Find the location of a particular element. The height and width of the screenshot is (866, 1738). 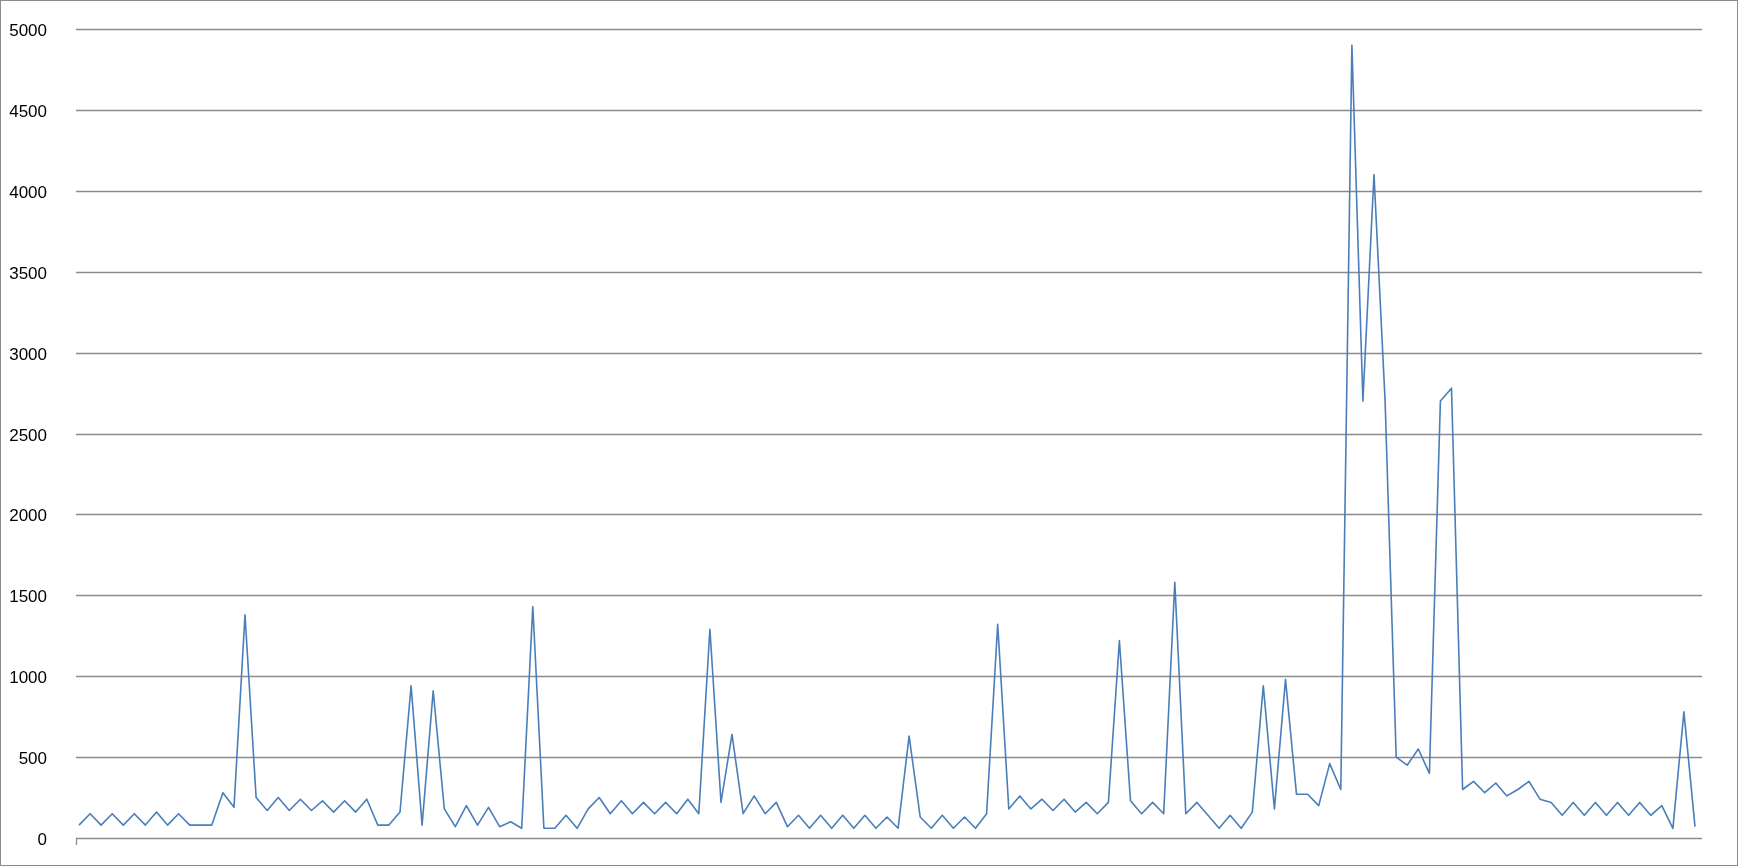

y-tick-label: 5000 is located at coordinates (28, 30).